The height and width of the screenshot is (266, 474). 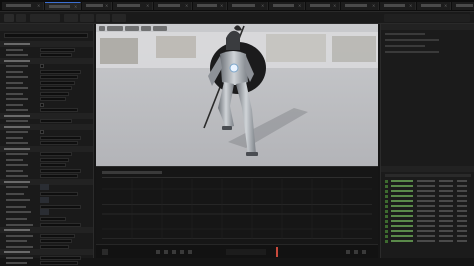 I want to click on show-button, so click(x=146, y=28).